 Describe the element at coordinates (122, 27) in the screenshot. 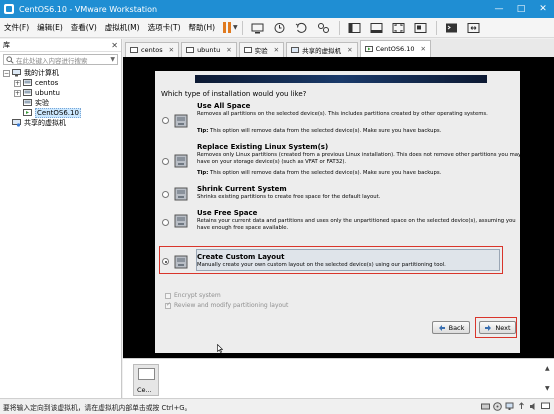

I see `menu-vm: 虚拟机(M)` at that location.